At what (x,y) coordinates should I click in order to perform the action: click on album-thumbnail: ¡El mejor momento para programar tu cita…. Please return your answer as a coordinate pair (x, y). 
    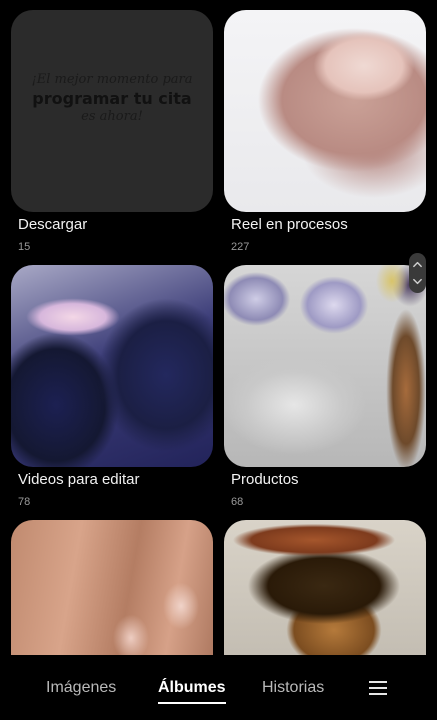
    Looking at the image, I should click on (112, 111).